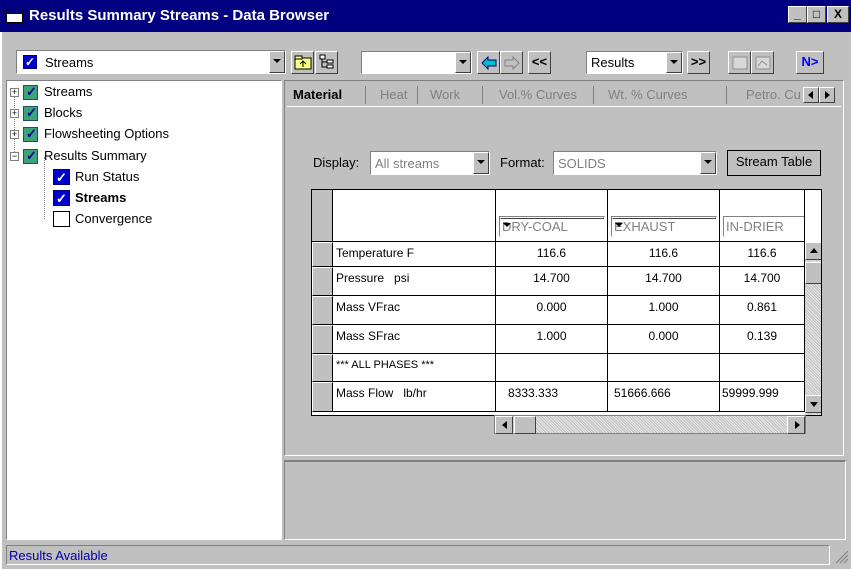  I want to click on column-combo: EXHAUST, so click(664, 226).